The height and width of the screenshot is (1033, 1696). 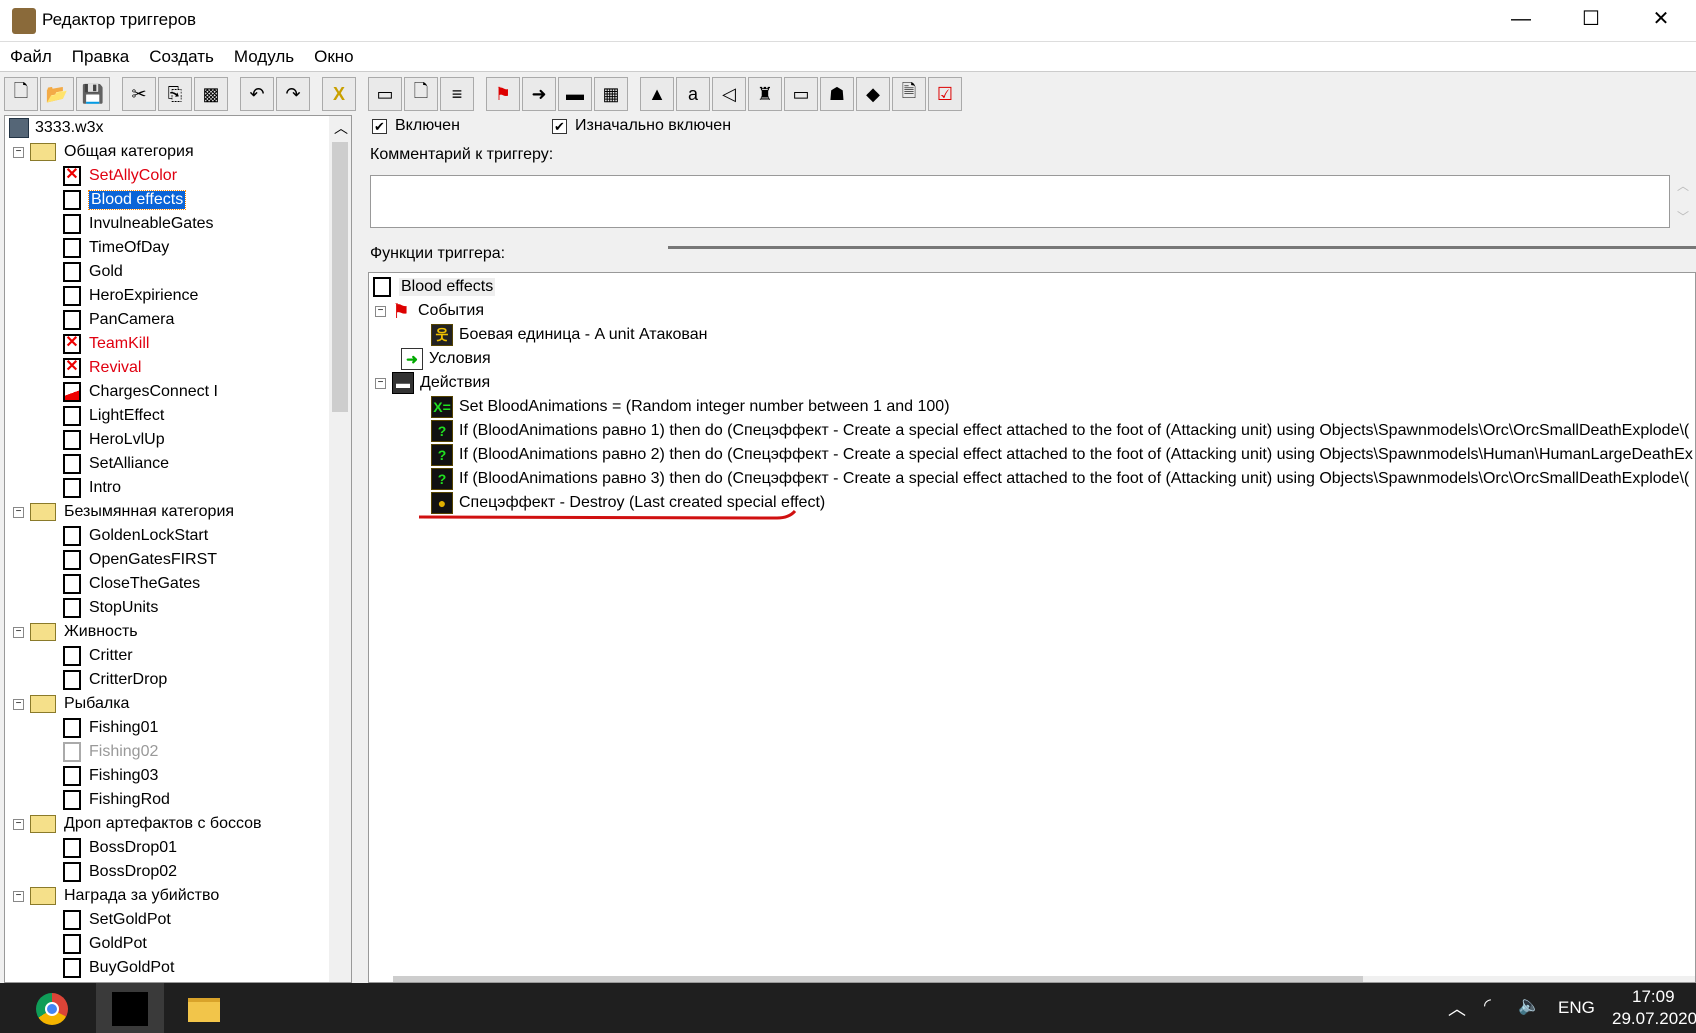 What do you see at coordinates (120, 872) in the screenshot?
I see `tree-item: BossDrop02` at bounding box center [120, 872].